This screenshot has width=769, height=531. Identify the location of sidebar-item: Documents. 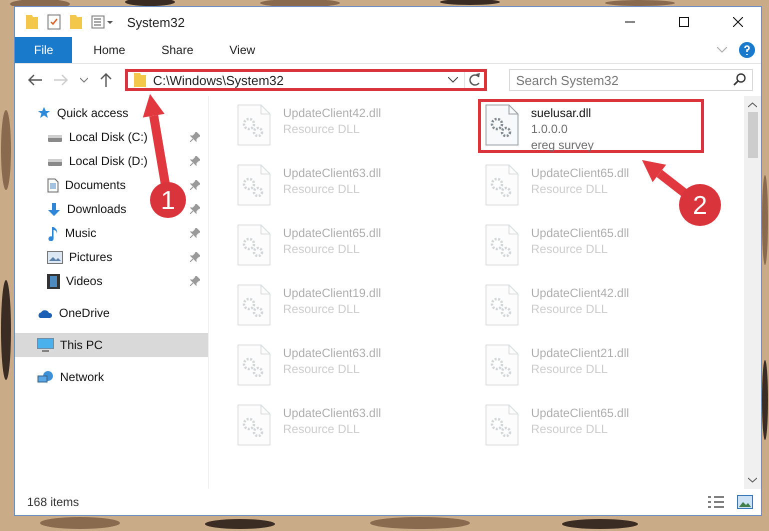
(71, 185).